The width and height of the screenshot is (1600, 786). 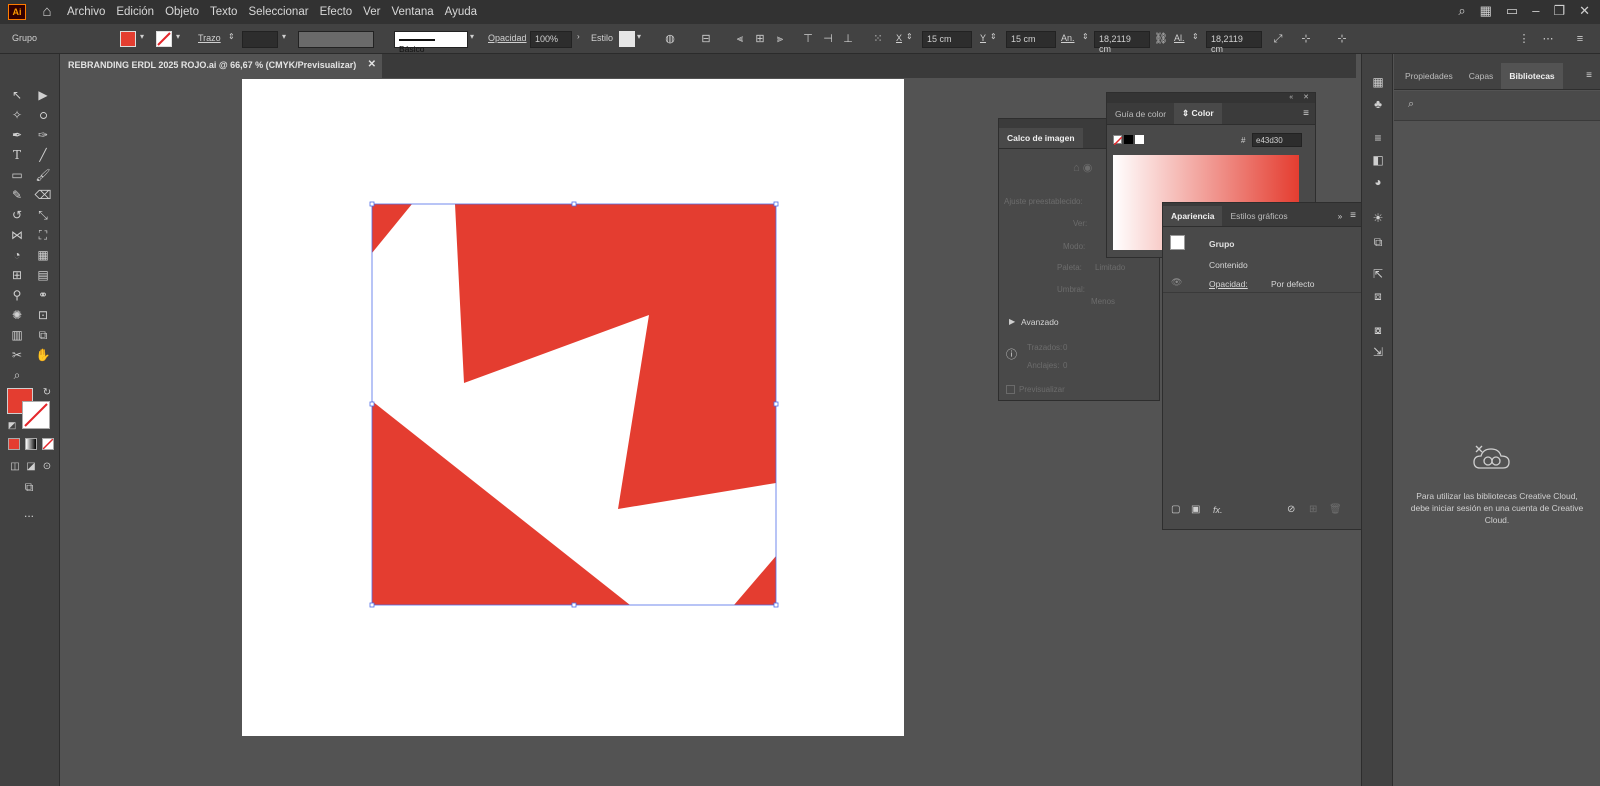 What do you see at coordinates (1497, 106) in the screenshot?
I see `library-search-bar: ⌕` at bounding box center [1497, 106].